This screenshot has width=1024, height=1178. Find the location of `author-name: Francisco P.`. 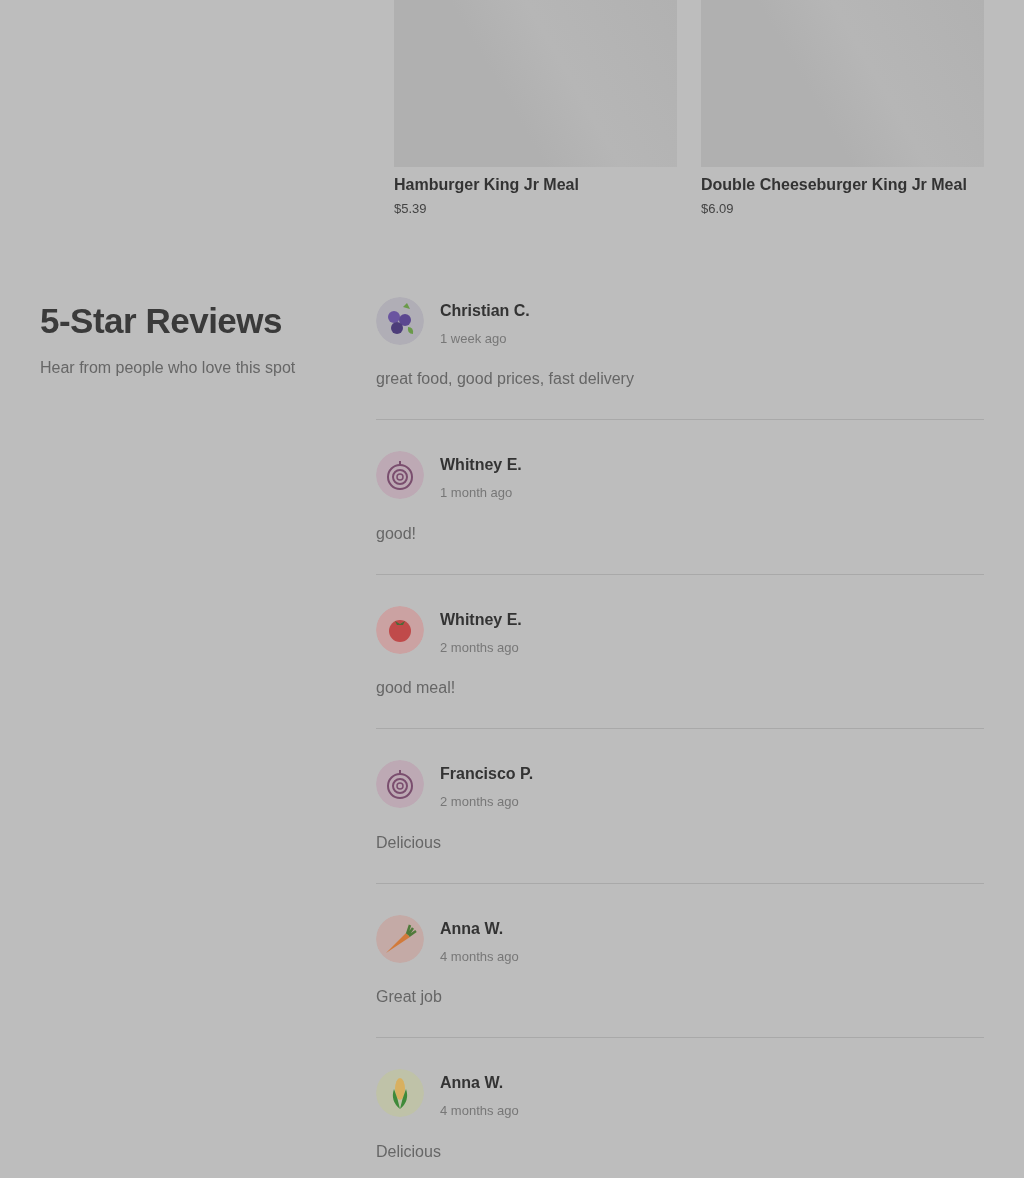

author-name: Francisco P. is located at coordinates (487, 774).